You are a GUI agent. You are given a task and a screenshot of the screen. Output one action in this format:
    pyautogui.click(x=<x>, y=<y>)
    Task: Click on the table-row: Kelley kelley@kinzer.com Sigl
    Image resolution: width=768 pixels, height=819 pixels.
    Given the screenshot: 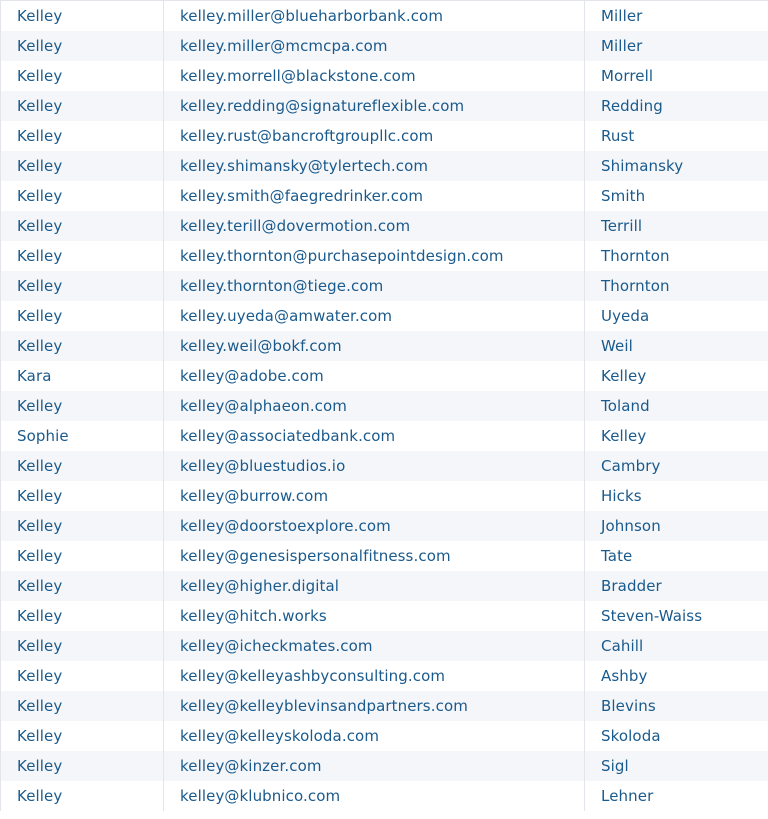 What is the action you would take?
    pyautogui.click(x=384, y=766)
    